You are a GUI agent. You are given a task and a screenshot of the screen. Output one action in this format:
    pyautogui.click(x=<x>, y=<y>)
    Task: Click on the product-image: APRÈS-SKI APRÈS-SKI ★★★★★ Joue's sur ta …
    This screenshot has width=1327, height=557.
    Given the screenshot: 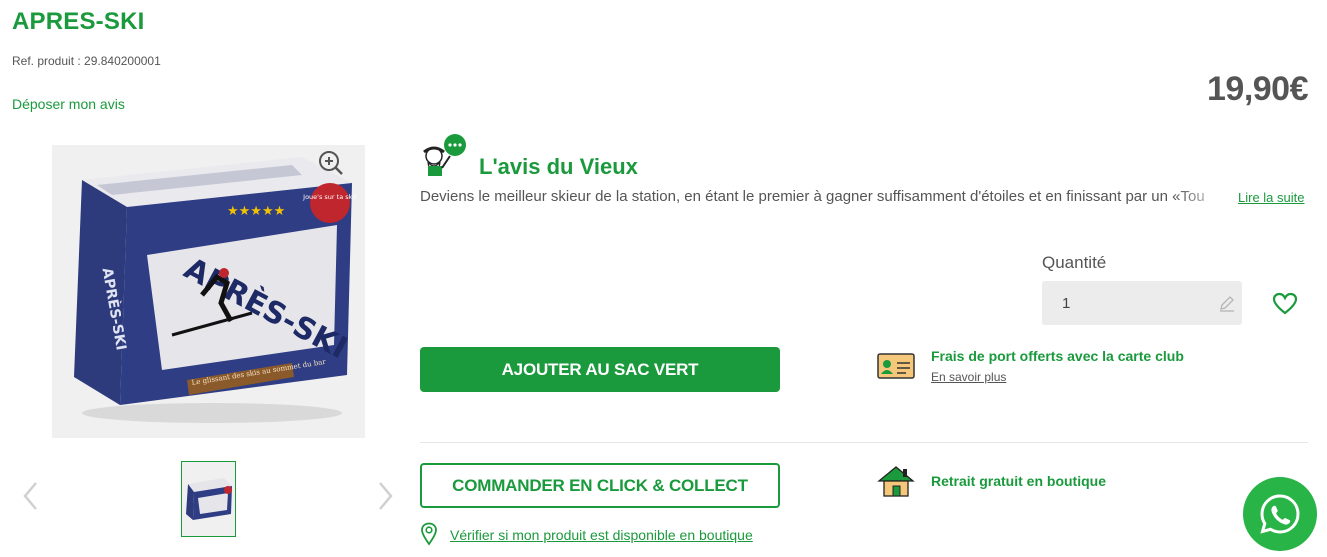 What is the action you would take?
    pyautogui.click(x=208, y=291)
    